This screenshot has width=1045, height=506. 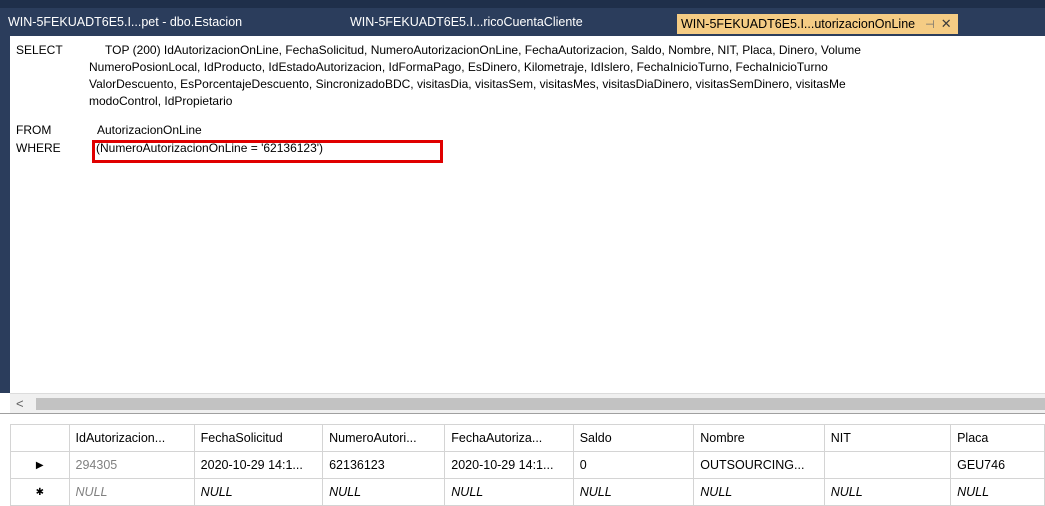 I want to click on column-header: Placa, so click(x=997, y=438).